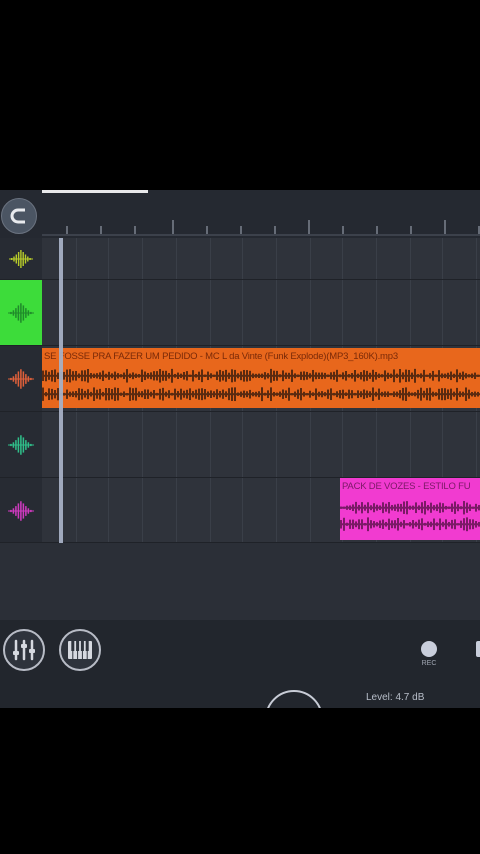 The height and width of the screenshot is (854, 480). Describe the element at coordinates (80, 650) in the screenshot. I see `piano-icon` at that location.